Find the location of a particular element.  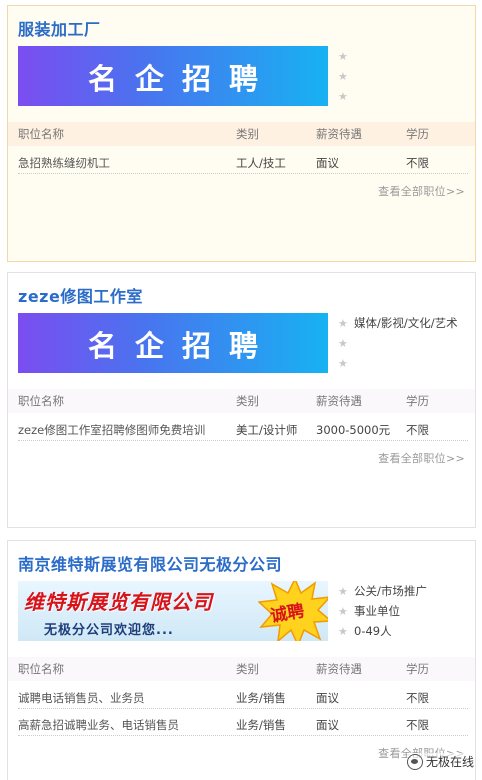

hiring-burst-badge: 诚聘 is located at coordinates (293, 611).